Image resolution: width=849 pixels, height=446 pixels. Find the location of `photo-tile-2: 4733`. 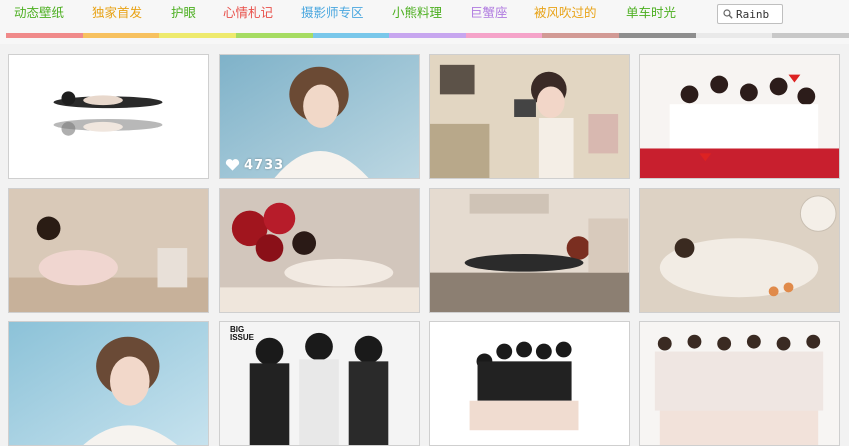

photo-tile-2: 4733 is located at coordinates (319, 116).